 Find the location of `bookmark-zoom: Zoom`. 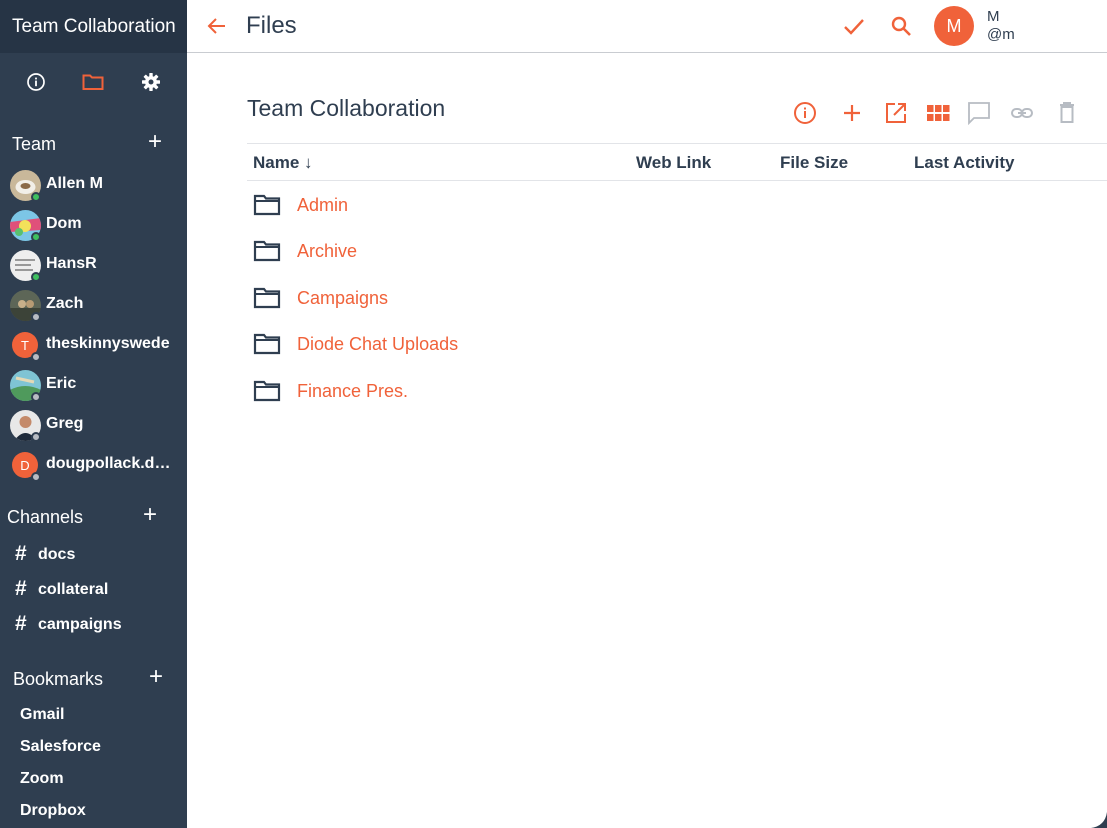

bookmark-zoom: Zoom is located at coordinates (42, 779).